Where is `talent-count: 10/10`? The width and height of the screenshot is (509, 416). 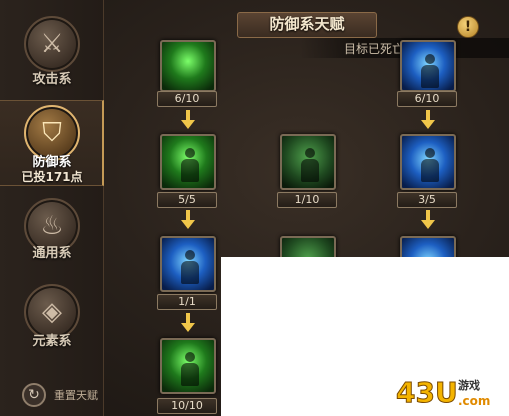
talent-count: 10/10 is located at coordinates (187, 406).